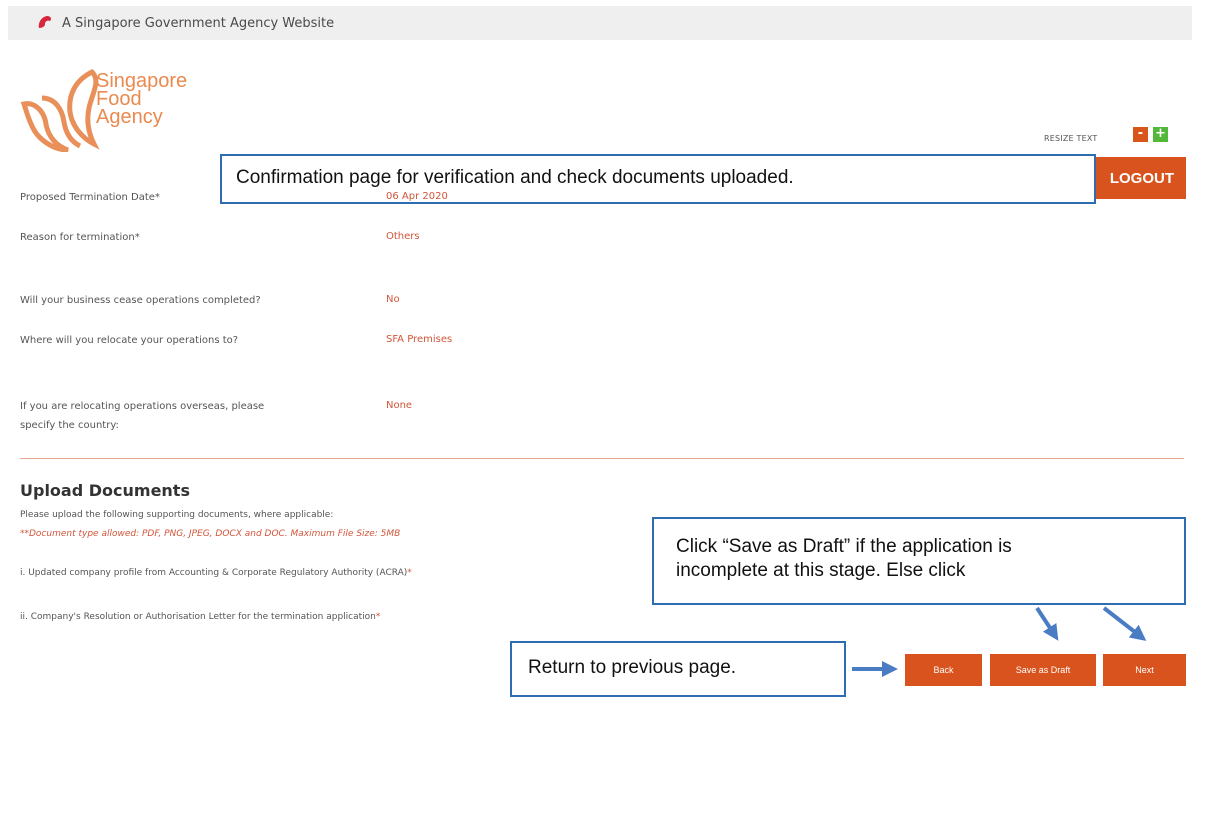 The height and width of the screenshot is (814, 1216). I want to click on annotation-arrows, so click(999, 641).